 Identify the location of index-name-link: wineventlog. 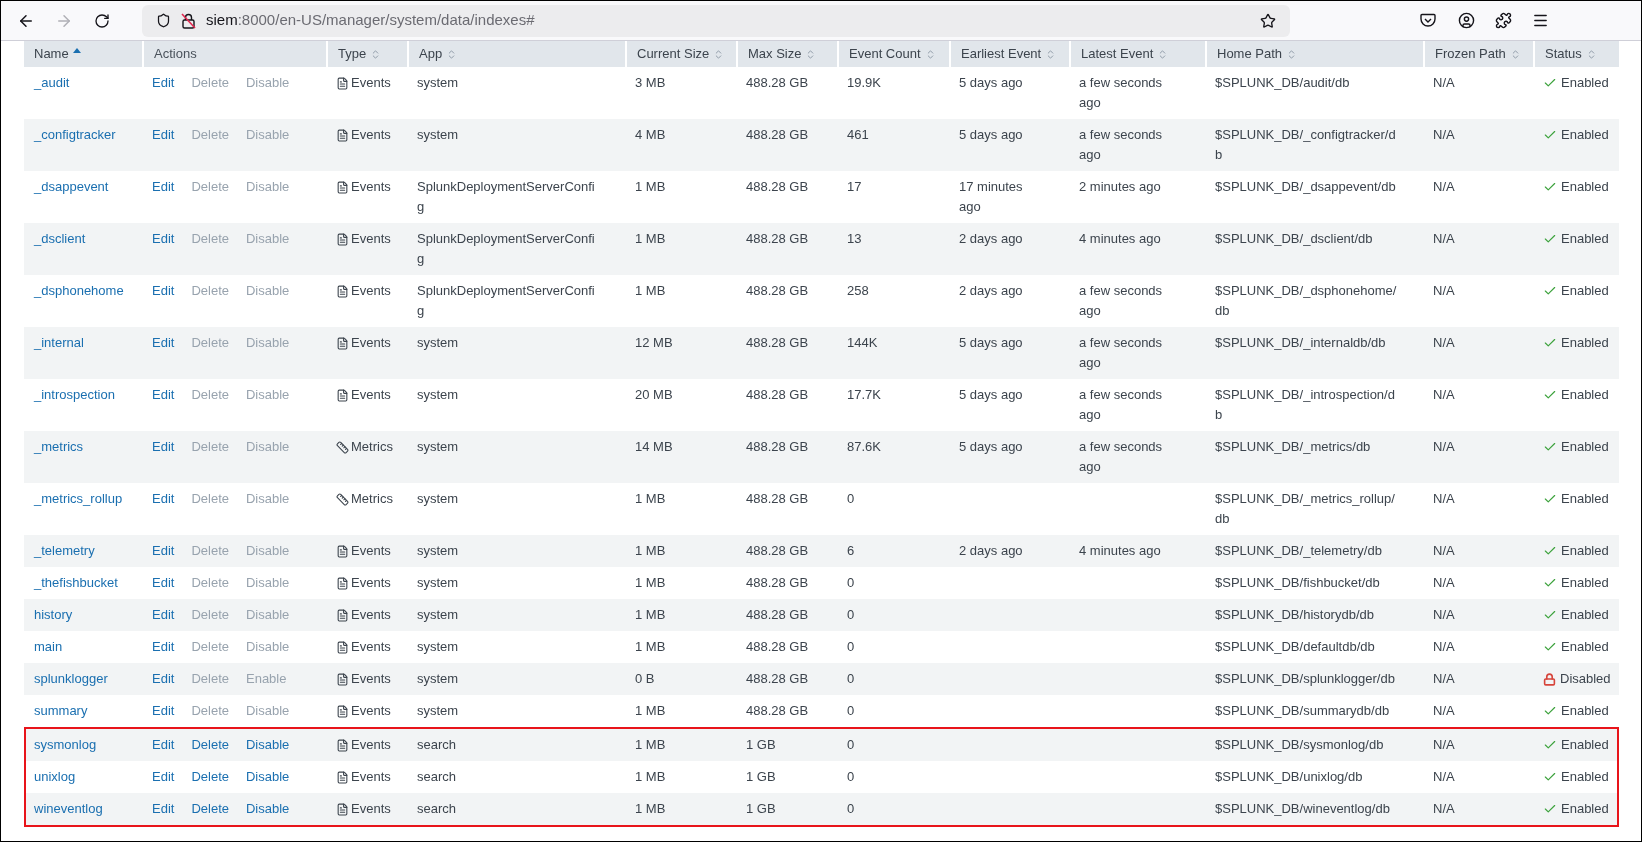
(68, 808).